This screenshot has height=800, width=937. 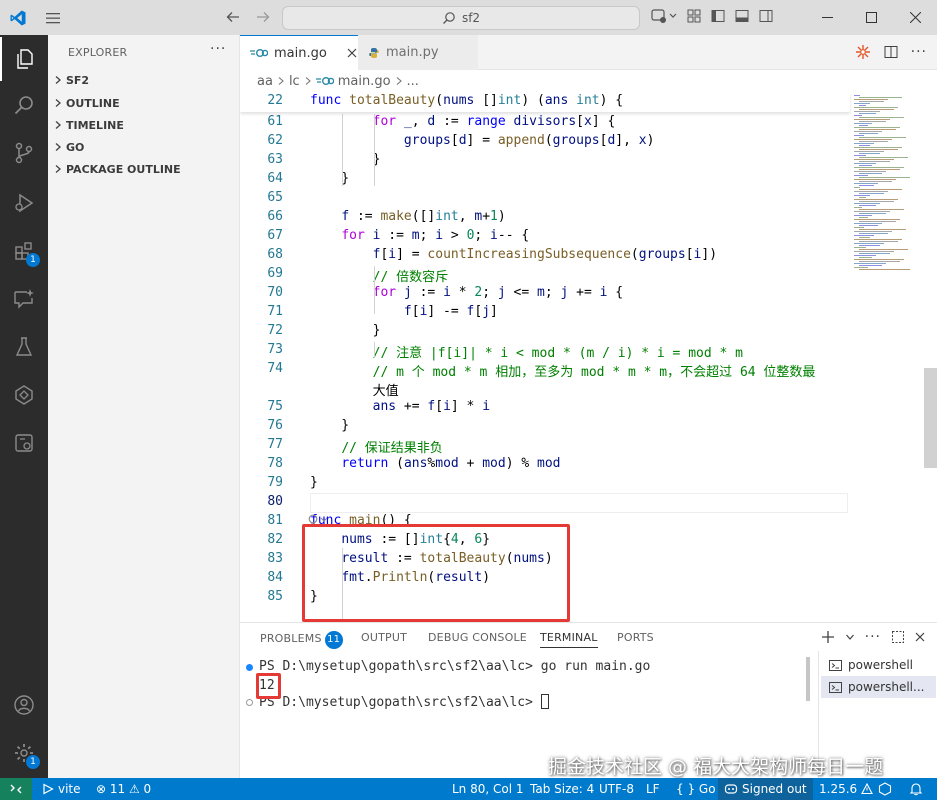 I want to click on section-package-outline: PACKAGE OUTLINE, so click(x=144, y=169).